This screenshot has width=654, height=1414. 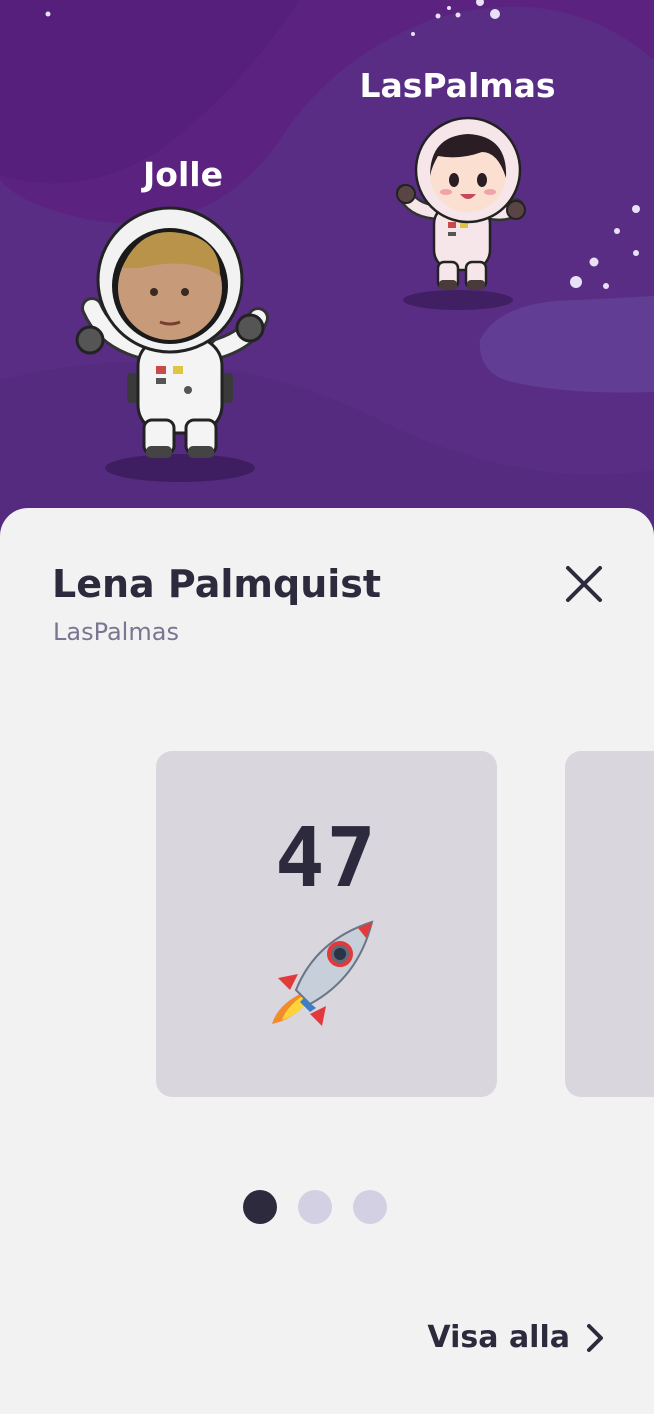 What do you see at coordinates (475, 217) in the screenshot?
I see `astronaut-girl-icon` at bounding box center [475, 217].